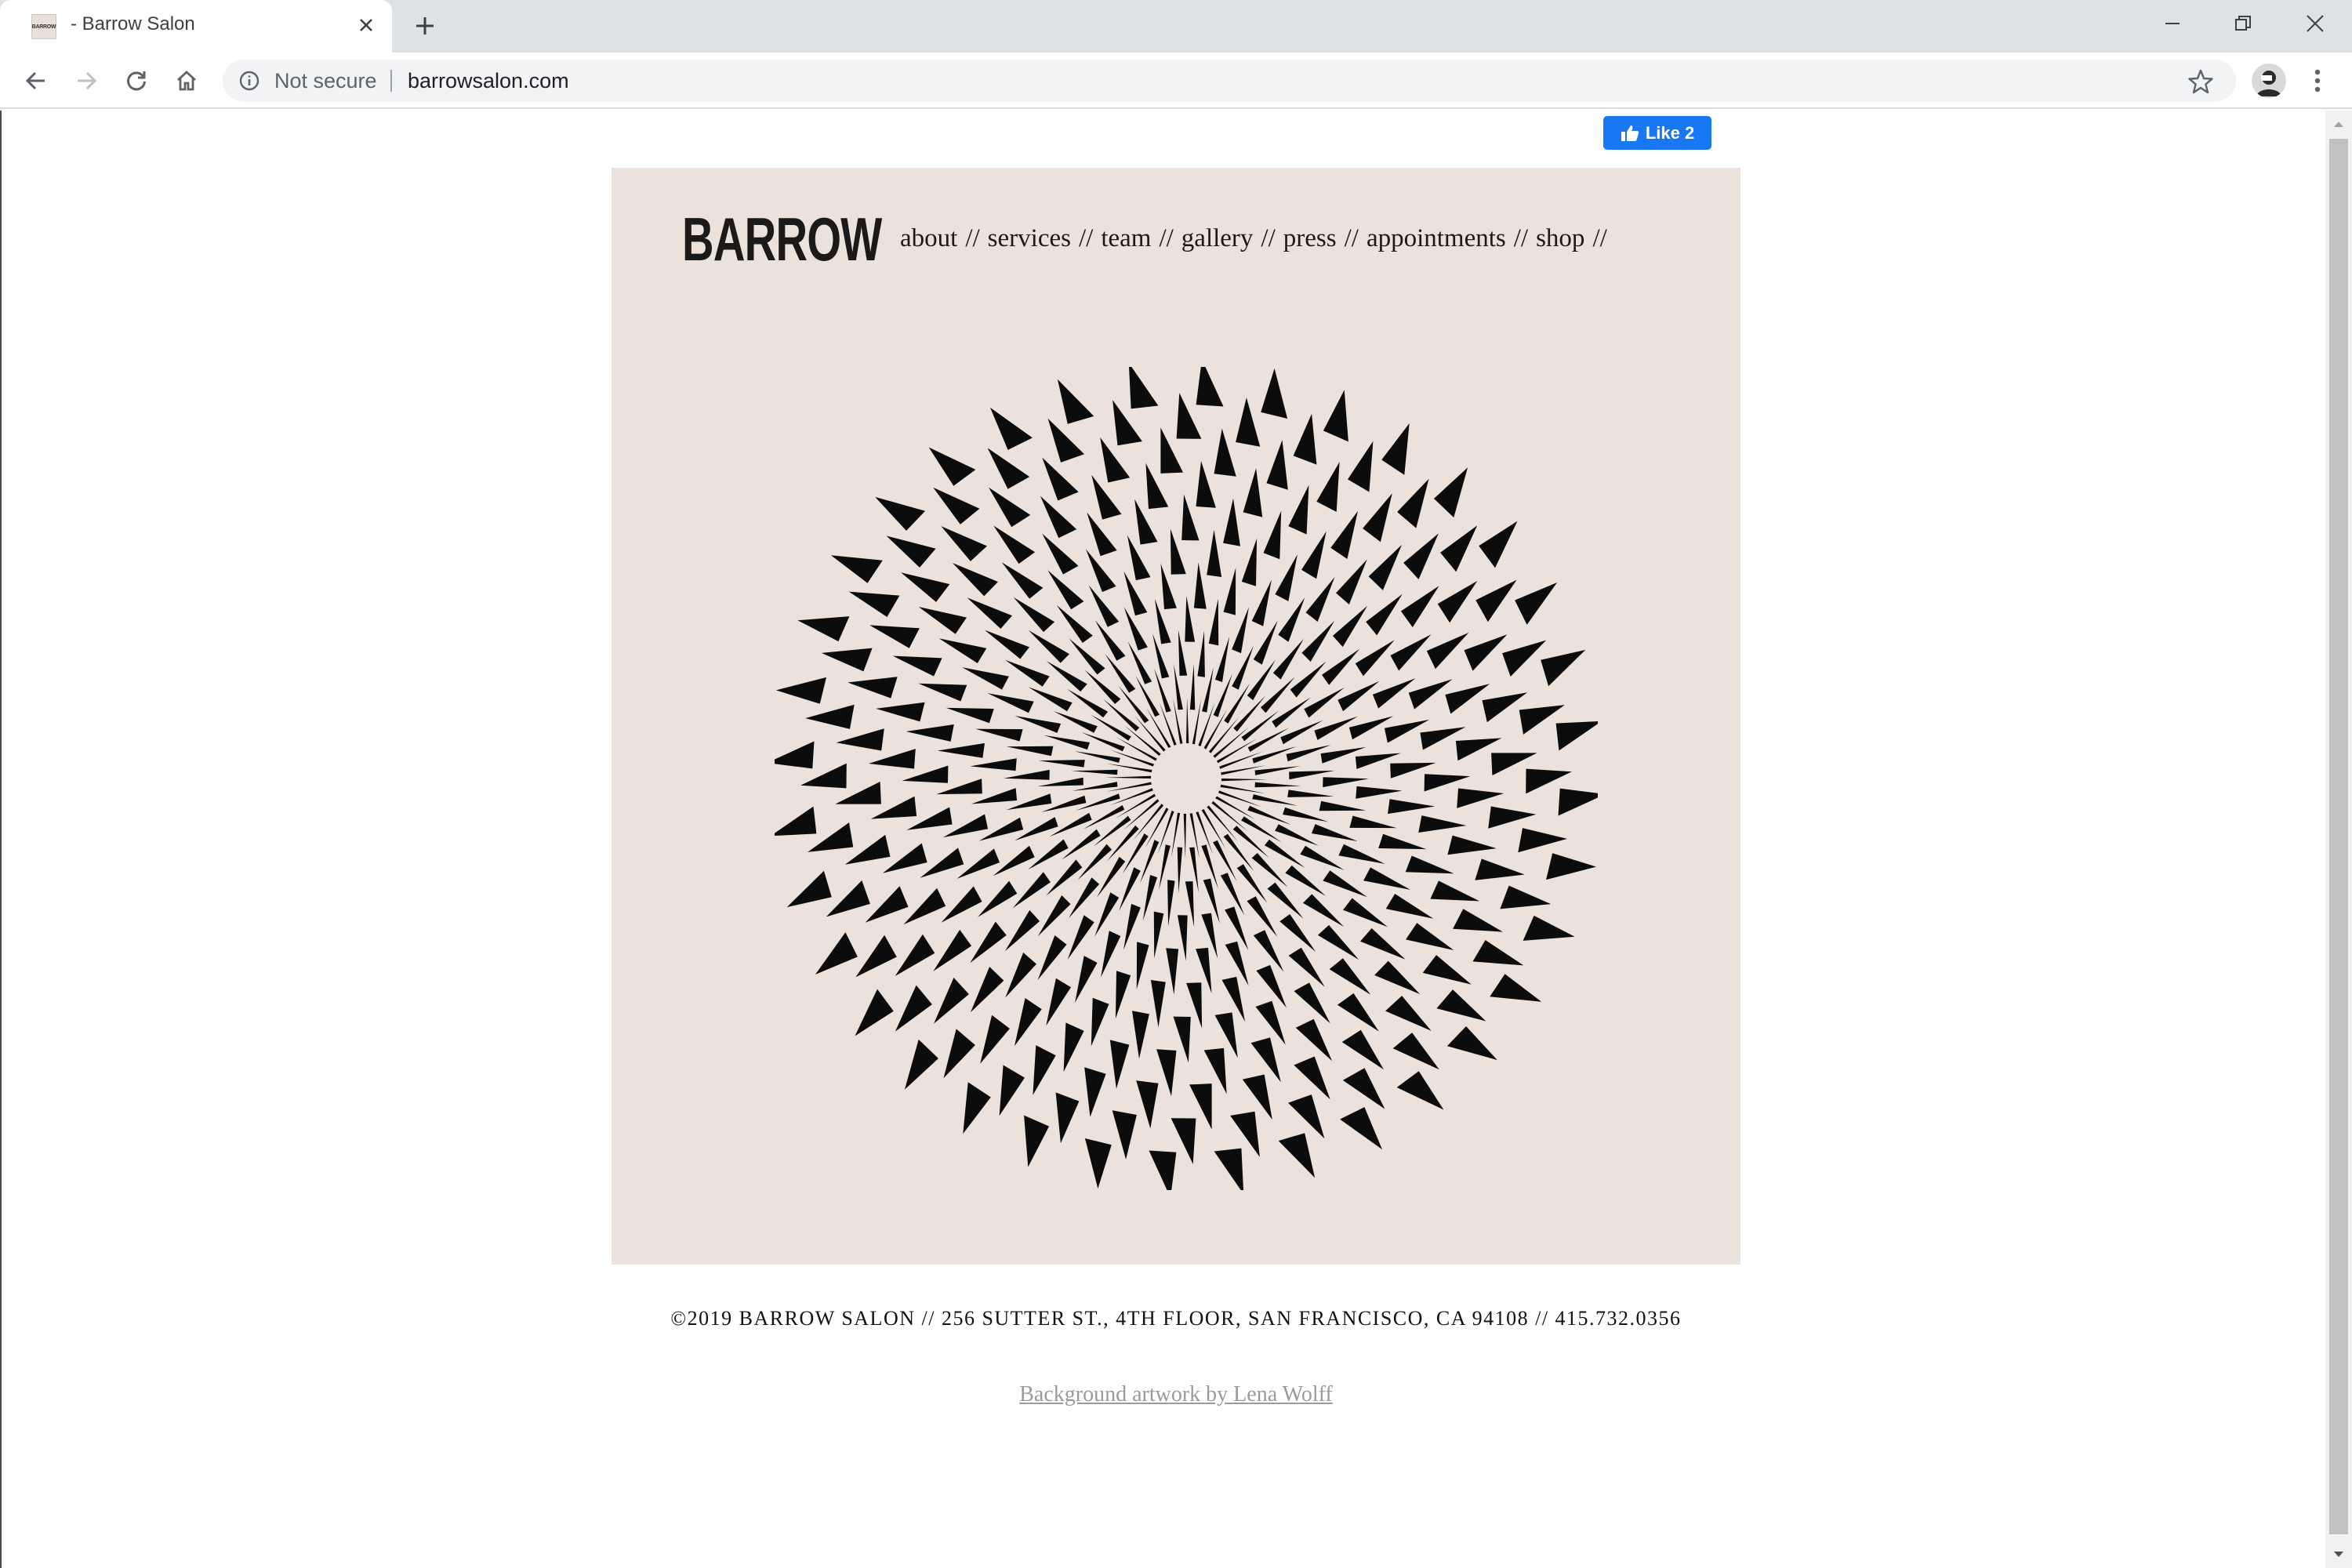 The image size is (2352, 1568). I want to click on favicon: BARROW, so click(43, 27).